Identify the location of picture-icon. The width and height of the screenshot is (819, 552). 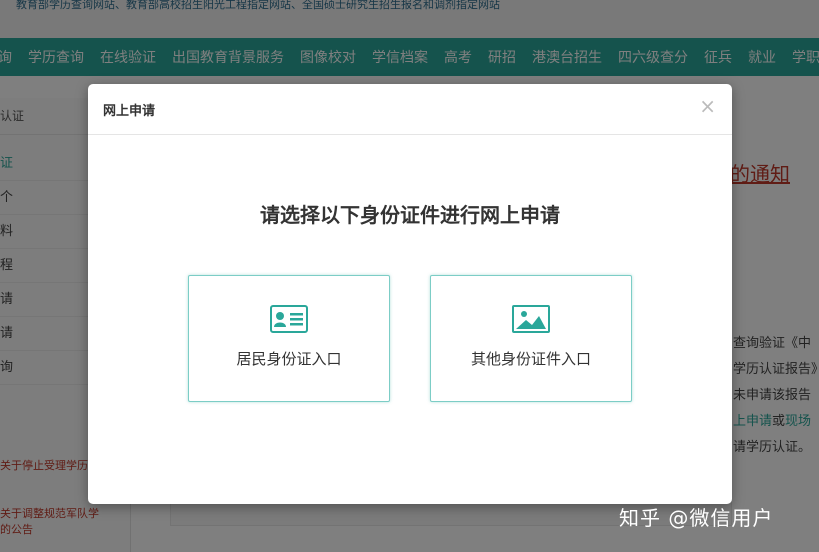
(531, 319).